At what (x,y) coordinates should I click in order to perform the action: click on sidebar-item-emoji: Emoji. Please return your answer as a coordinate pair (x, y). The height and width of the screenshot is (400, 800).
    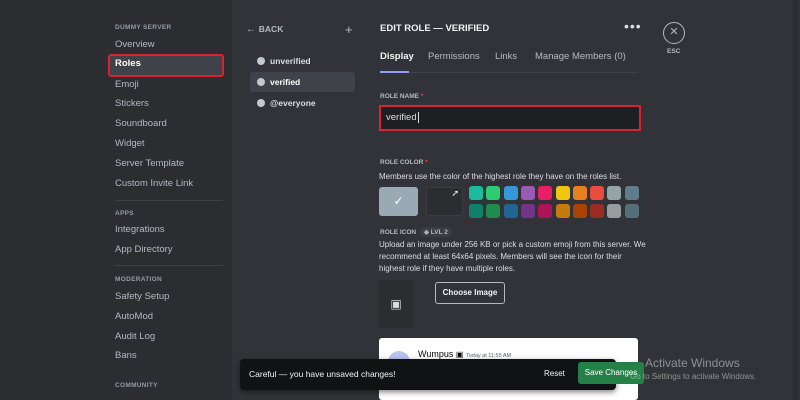
    Looking at the image, I should click on (166, 85).